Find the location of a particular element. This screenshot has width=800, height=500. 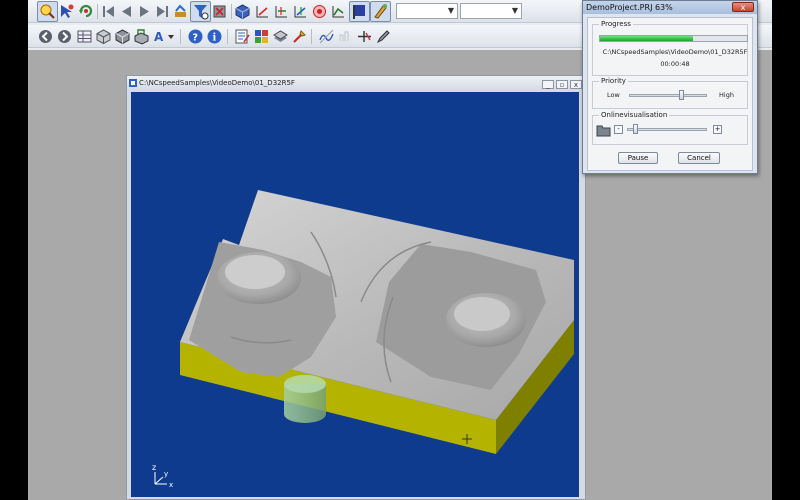

previous-frame-icon is located at coordinates (126, 11).